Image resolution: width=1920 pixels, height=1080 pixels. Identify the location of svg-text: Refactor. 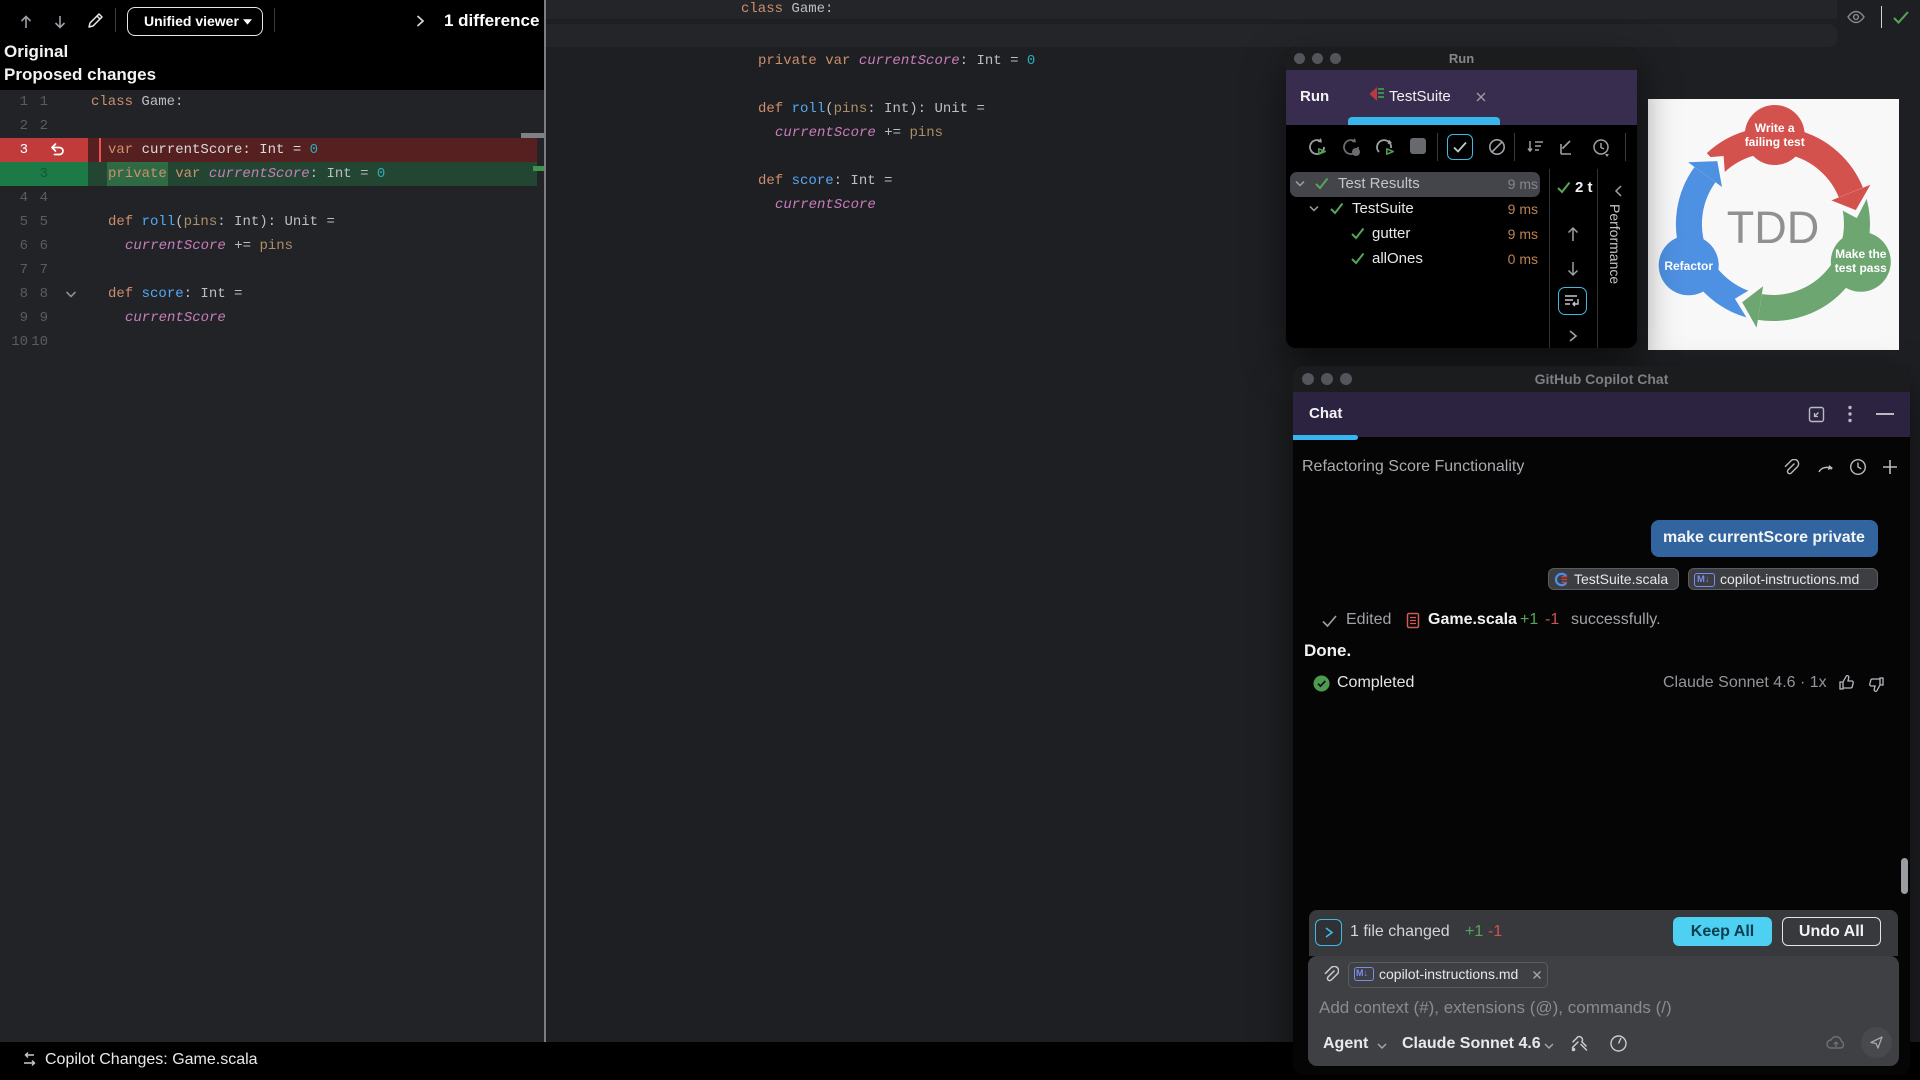
(1688, 266).